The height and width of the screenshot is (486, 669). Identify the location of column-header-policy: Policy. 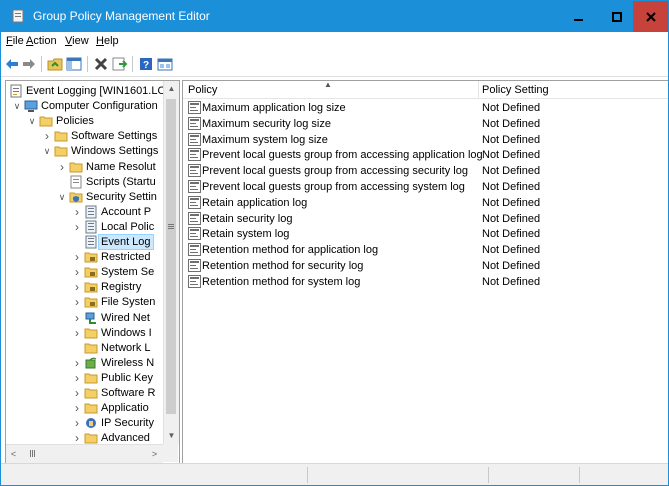
(202, 90).